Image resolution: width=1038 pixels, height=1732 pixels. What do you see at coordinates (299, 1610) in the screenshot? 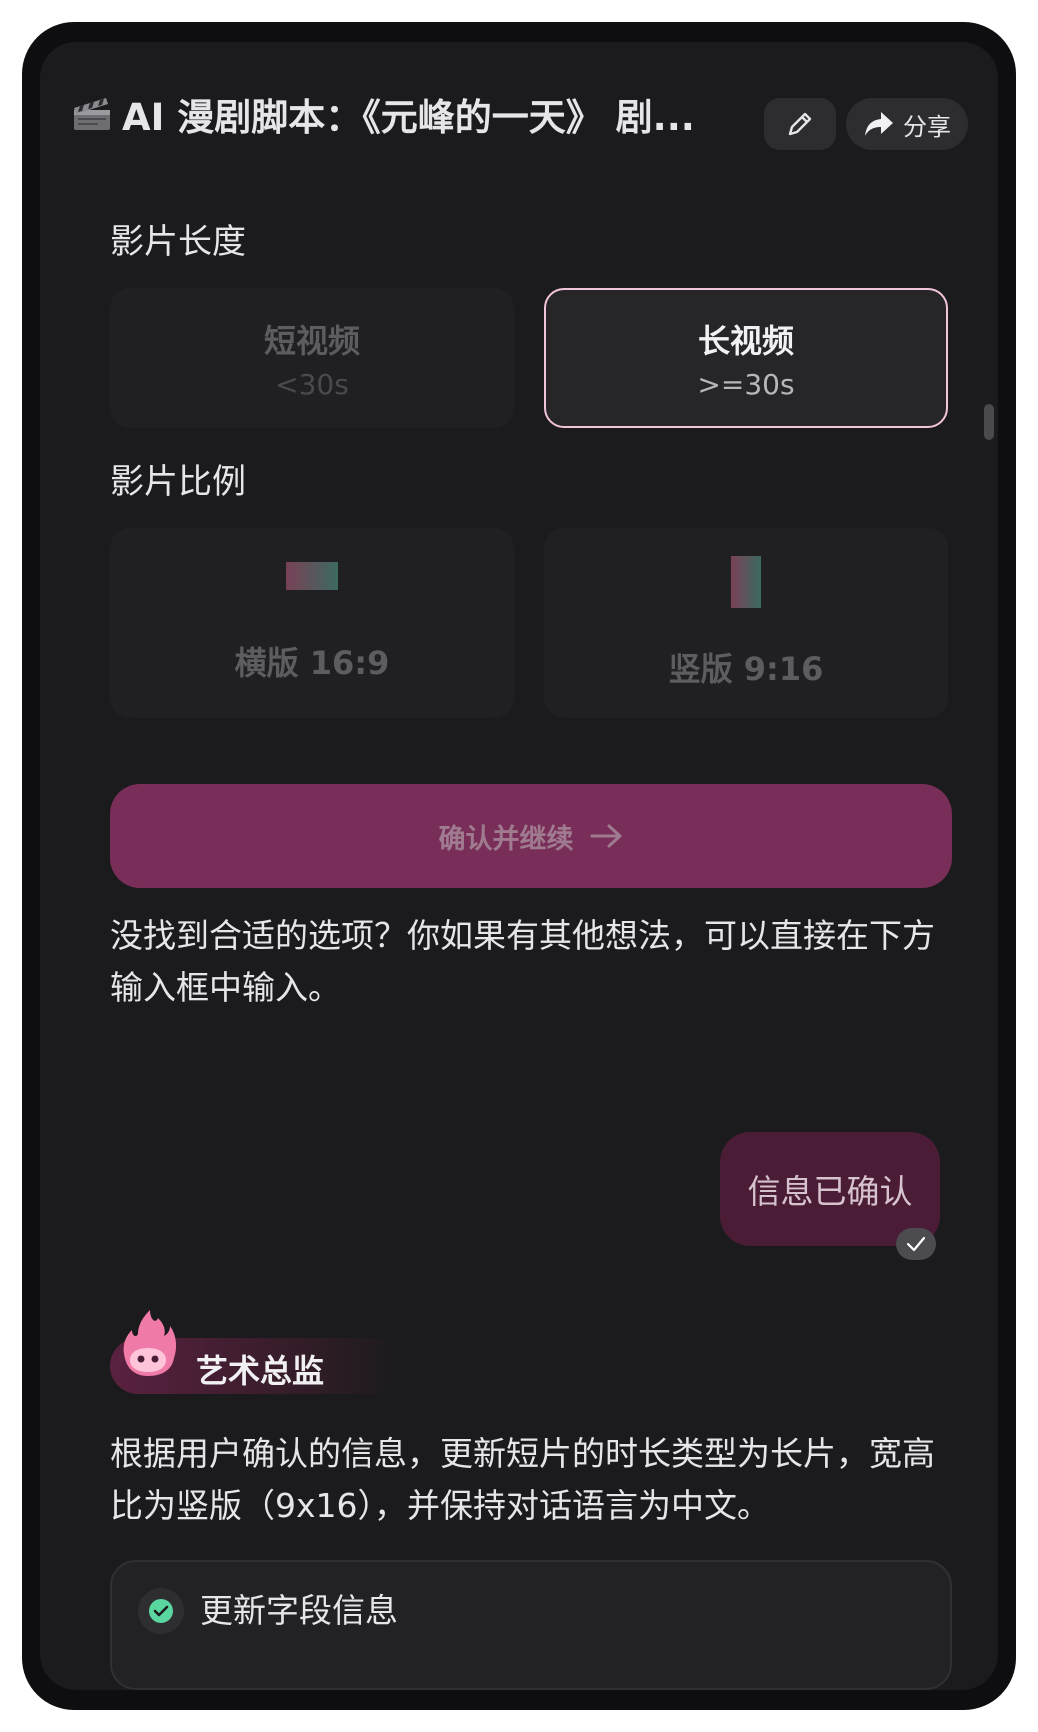
I see `tool-call-label: 更新字段信息` at bounding box center [299, 1610].